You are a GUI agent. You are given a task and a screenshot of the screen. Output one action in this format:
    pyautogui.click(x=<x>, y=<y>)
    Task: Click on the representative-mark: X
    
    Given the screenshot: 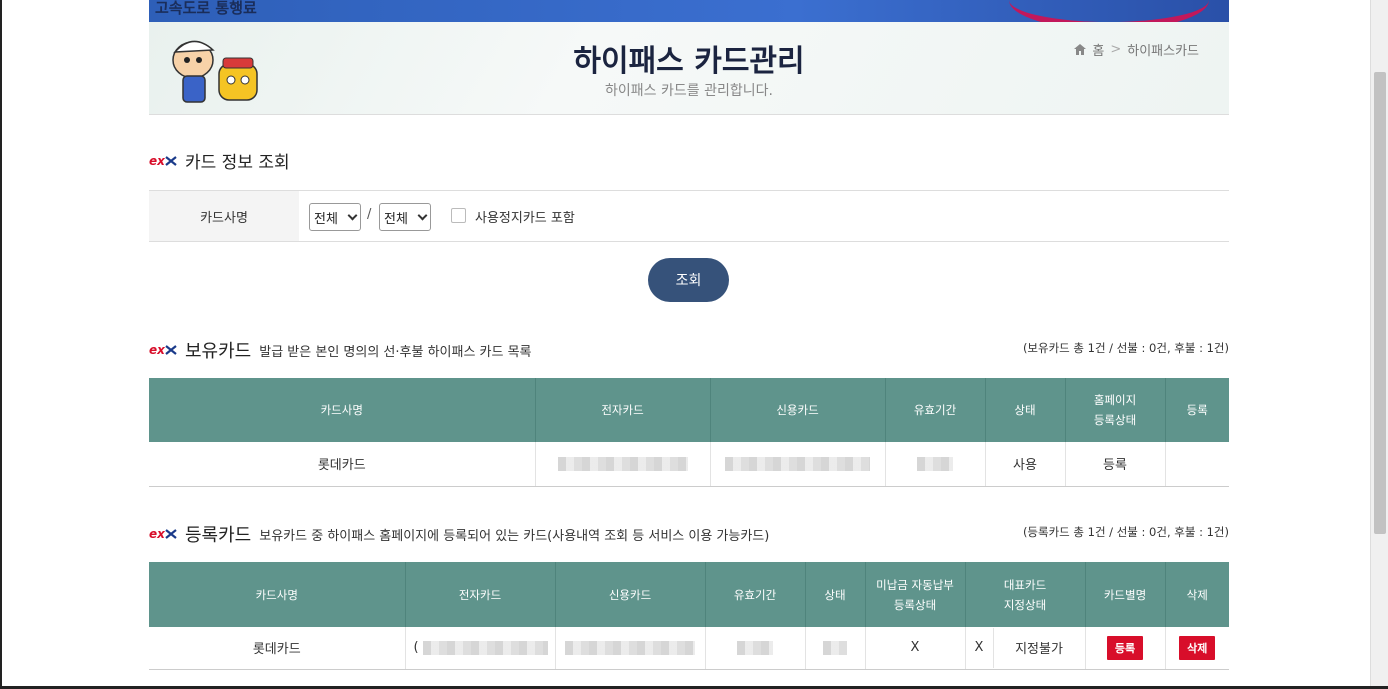 What is the action you would take?
    pyautogui.click(x=980, y=647)
    